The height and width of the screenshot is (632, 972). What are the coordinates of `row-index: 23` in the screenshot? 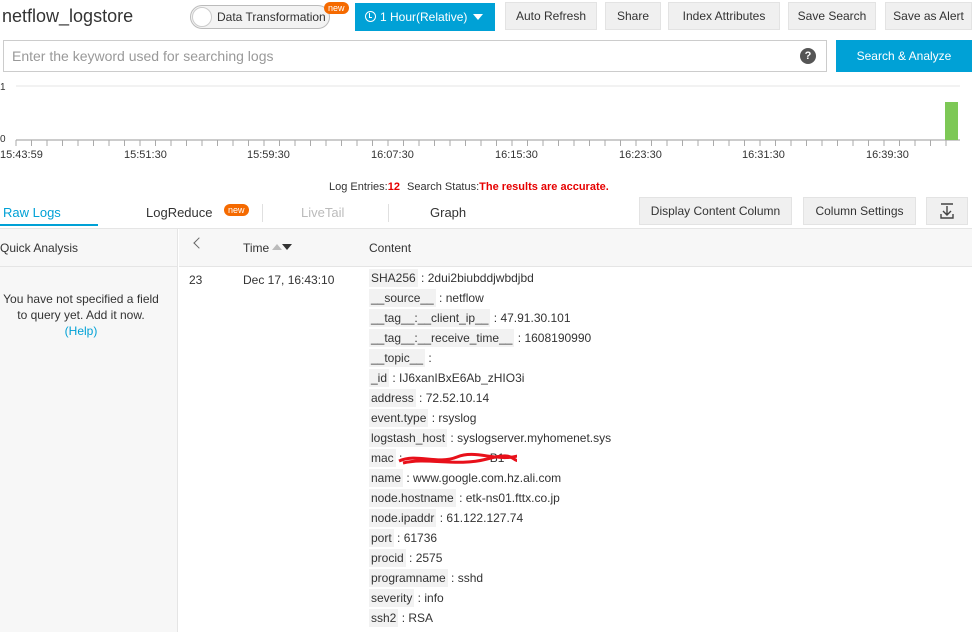 It's located at (196, 280).